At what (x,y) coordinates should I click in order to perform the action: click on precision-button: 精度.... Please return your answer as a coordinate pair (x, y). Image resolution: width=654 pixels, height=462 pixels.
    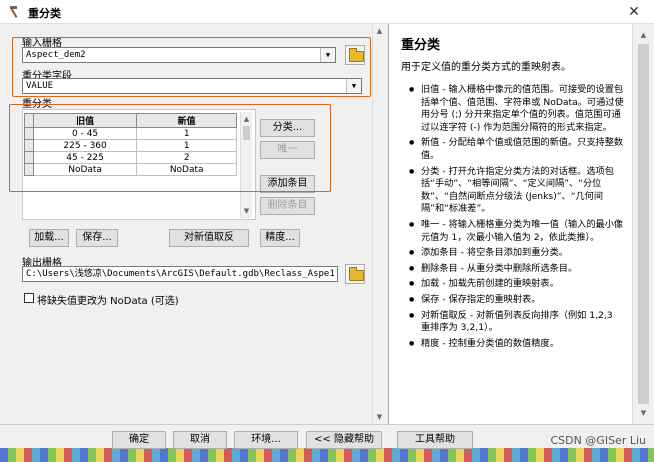
    Looking at the image, I should click on (280, 238).